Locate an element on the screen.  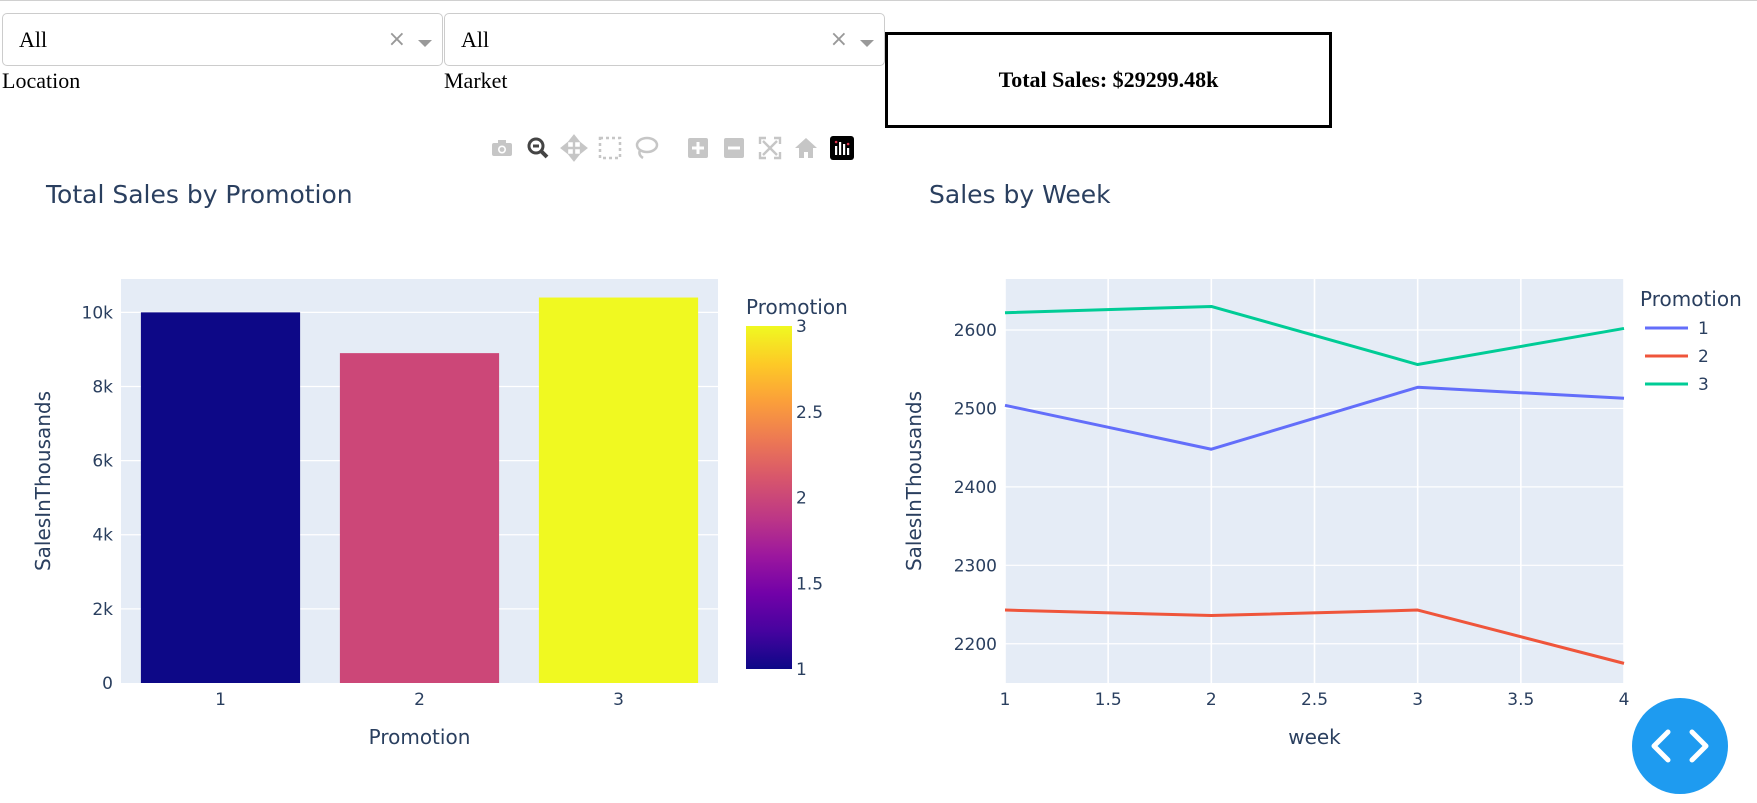
bar-x-tick-label: 3 is located at coordinates (618, 700).